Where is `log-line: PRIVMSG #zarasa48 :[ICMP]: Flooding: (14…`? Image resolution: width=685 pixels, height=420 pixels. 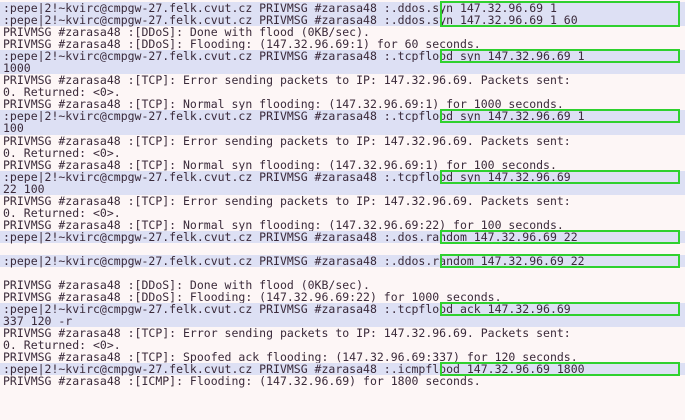
log-line: PRIVMSG #zarasa48 :[ICMP]: Flooding: (14… is located at coordinates (242, 381).